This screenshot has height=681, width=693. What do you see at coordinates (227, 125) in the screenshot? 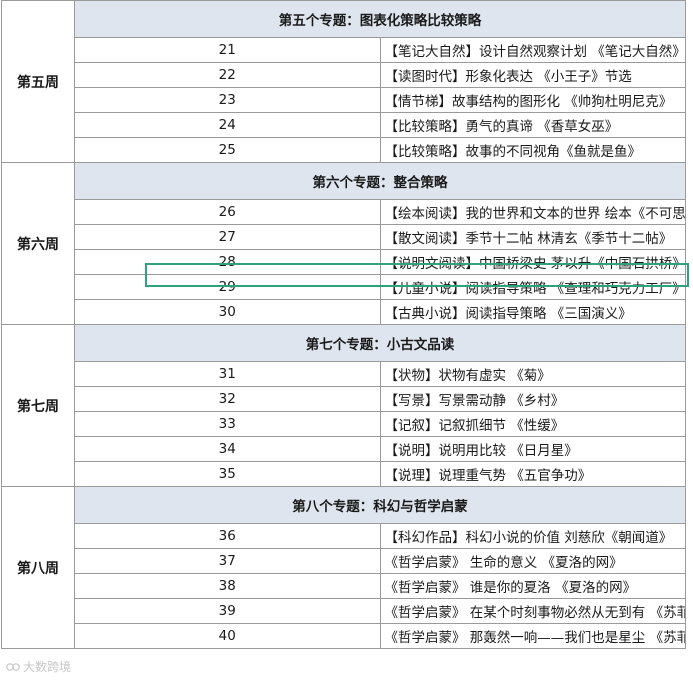
I see `lesson-number: 24` at bounding box center [227, 125].